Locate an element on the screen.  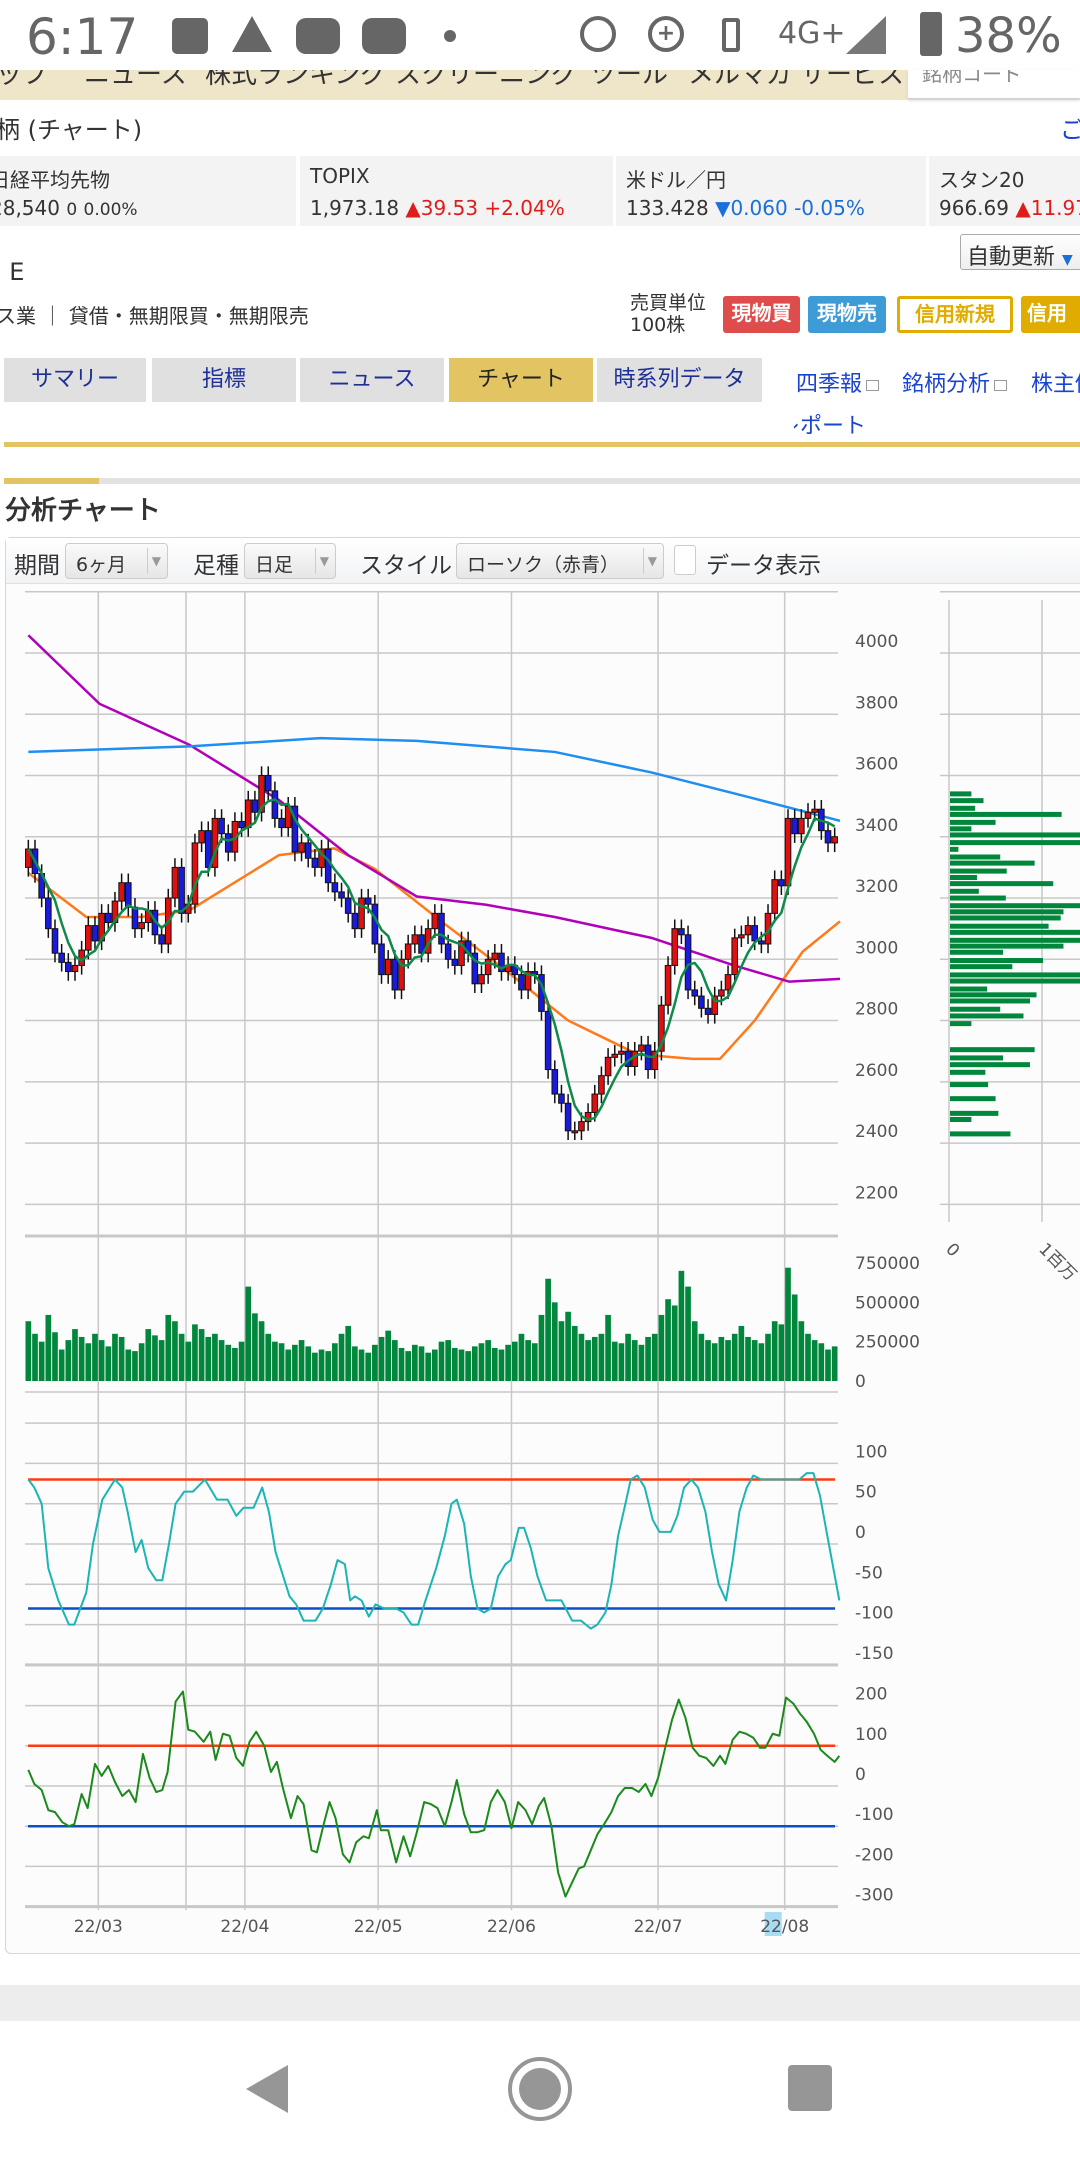
chart-panel is located at coordinates (431, 1787).